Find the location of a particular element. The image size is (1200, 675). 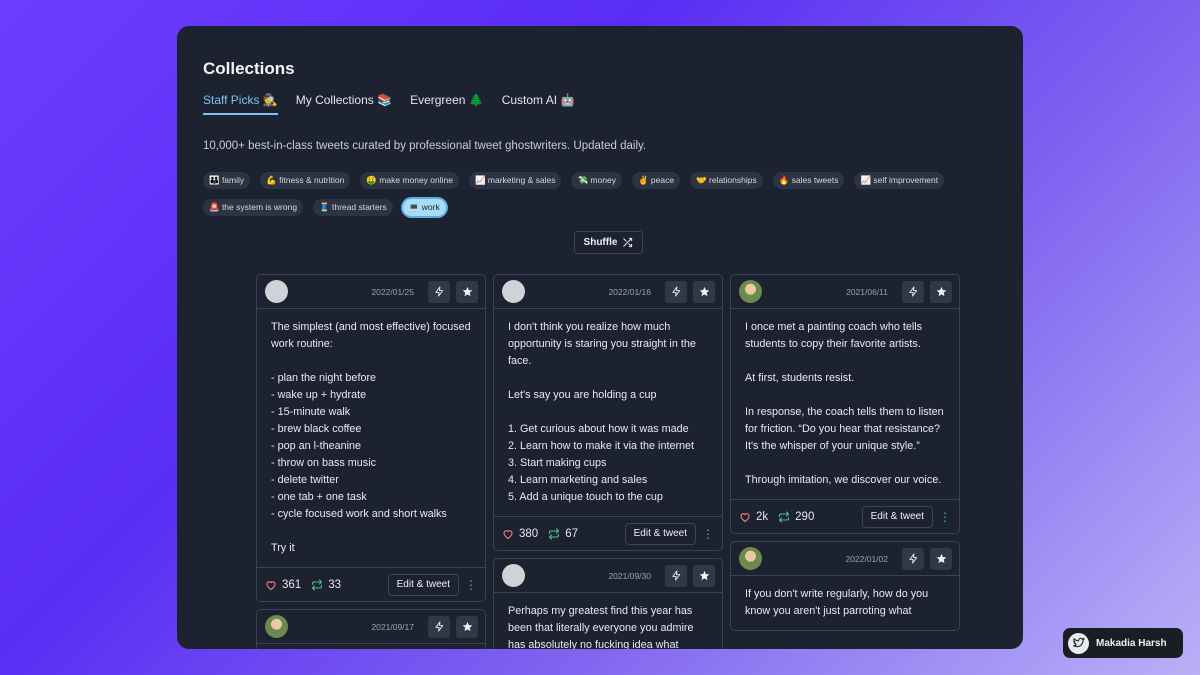

retweet-stat: 67 is located at coordinates (563, 534).